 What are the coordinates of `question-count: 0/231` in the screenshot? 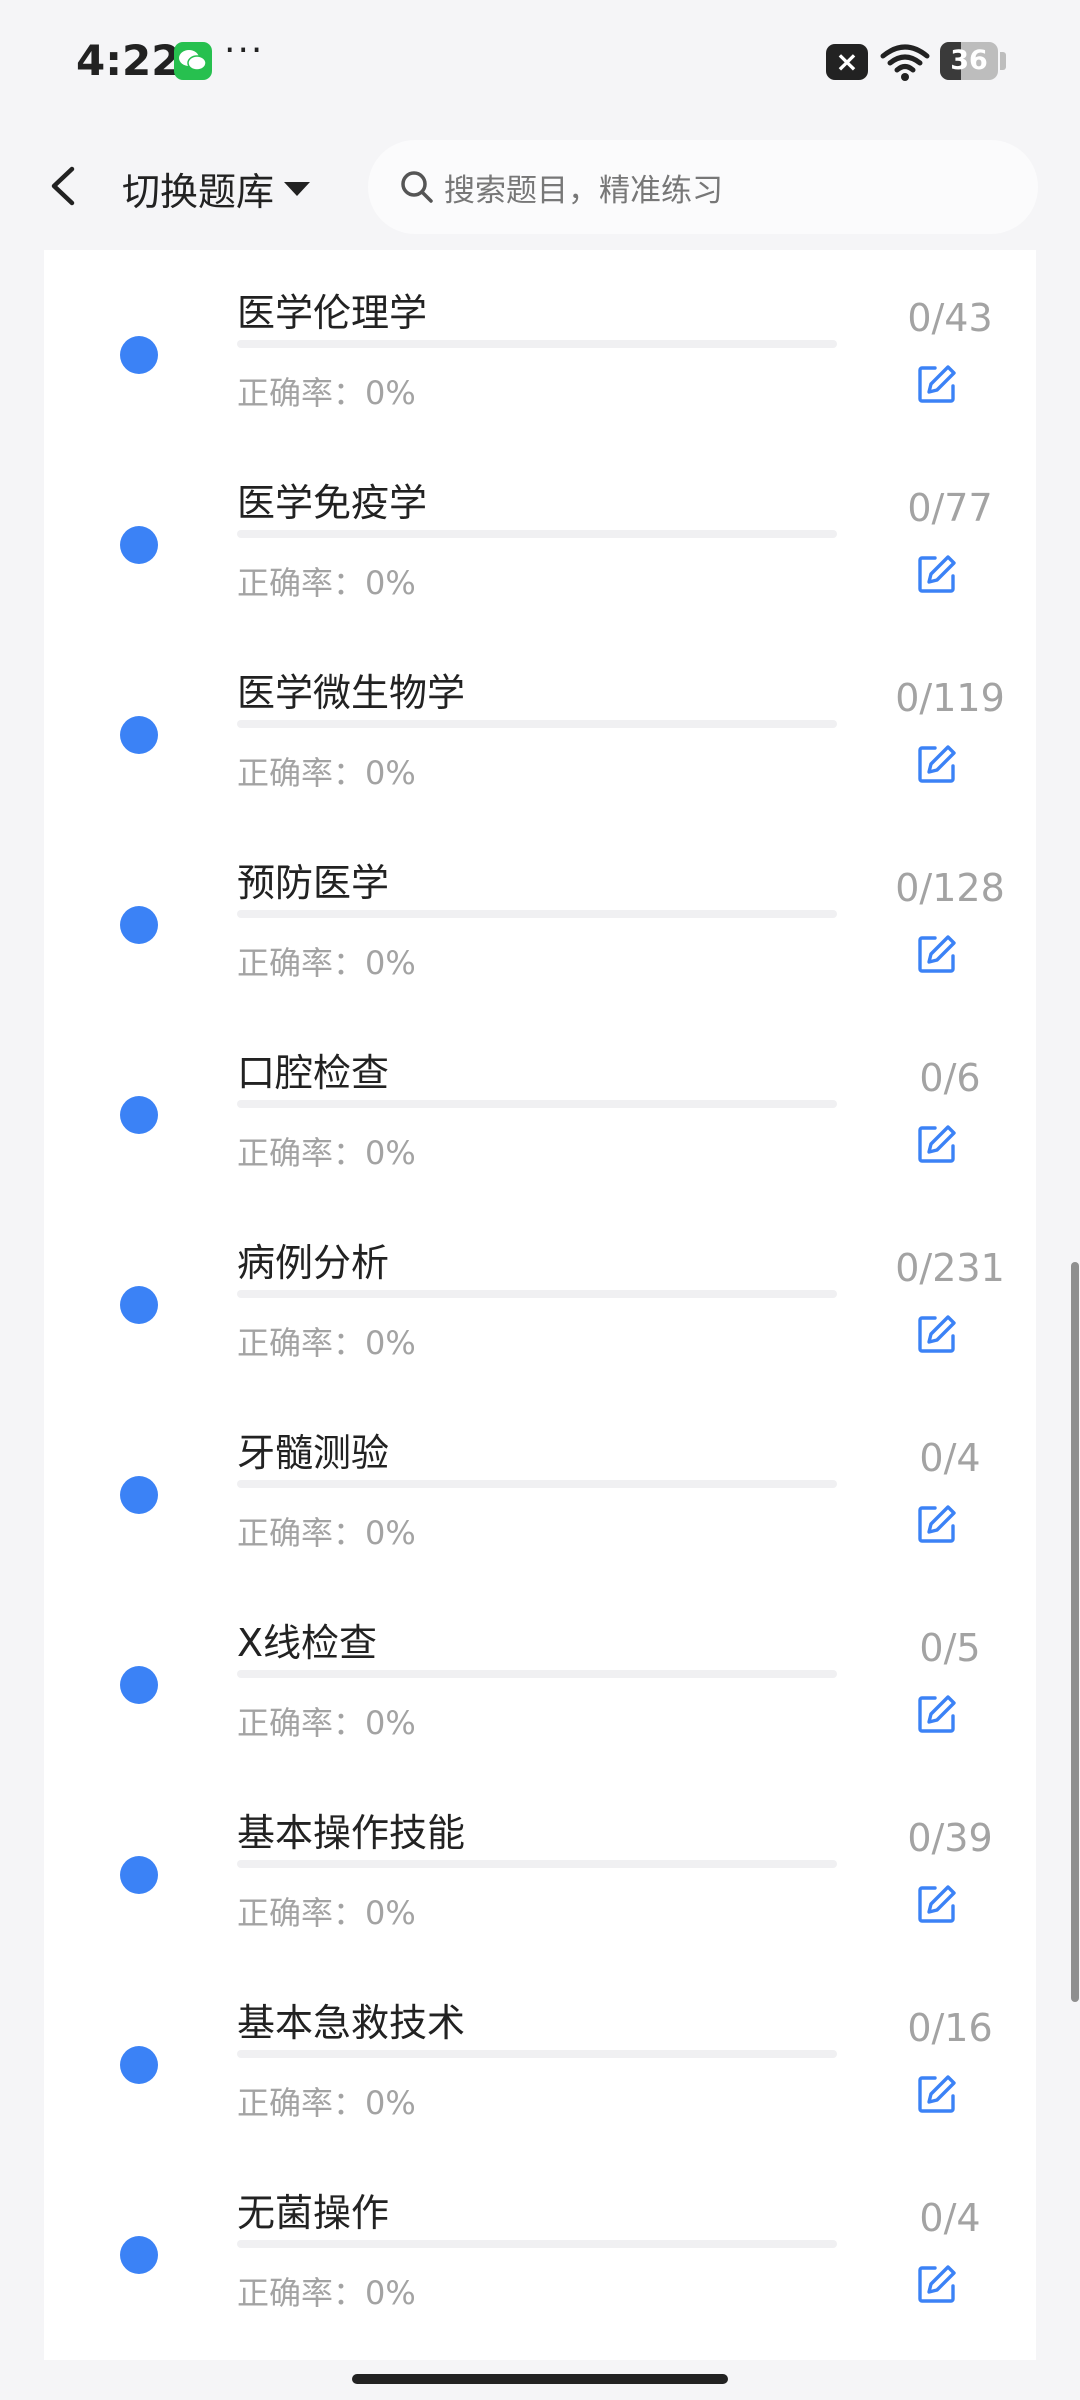 It's located at (950, 1268).